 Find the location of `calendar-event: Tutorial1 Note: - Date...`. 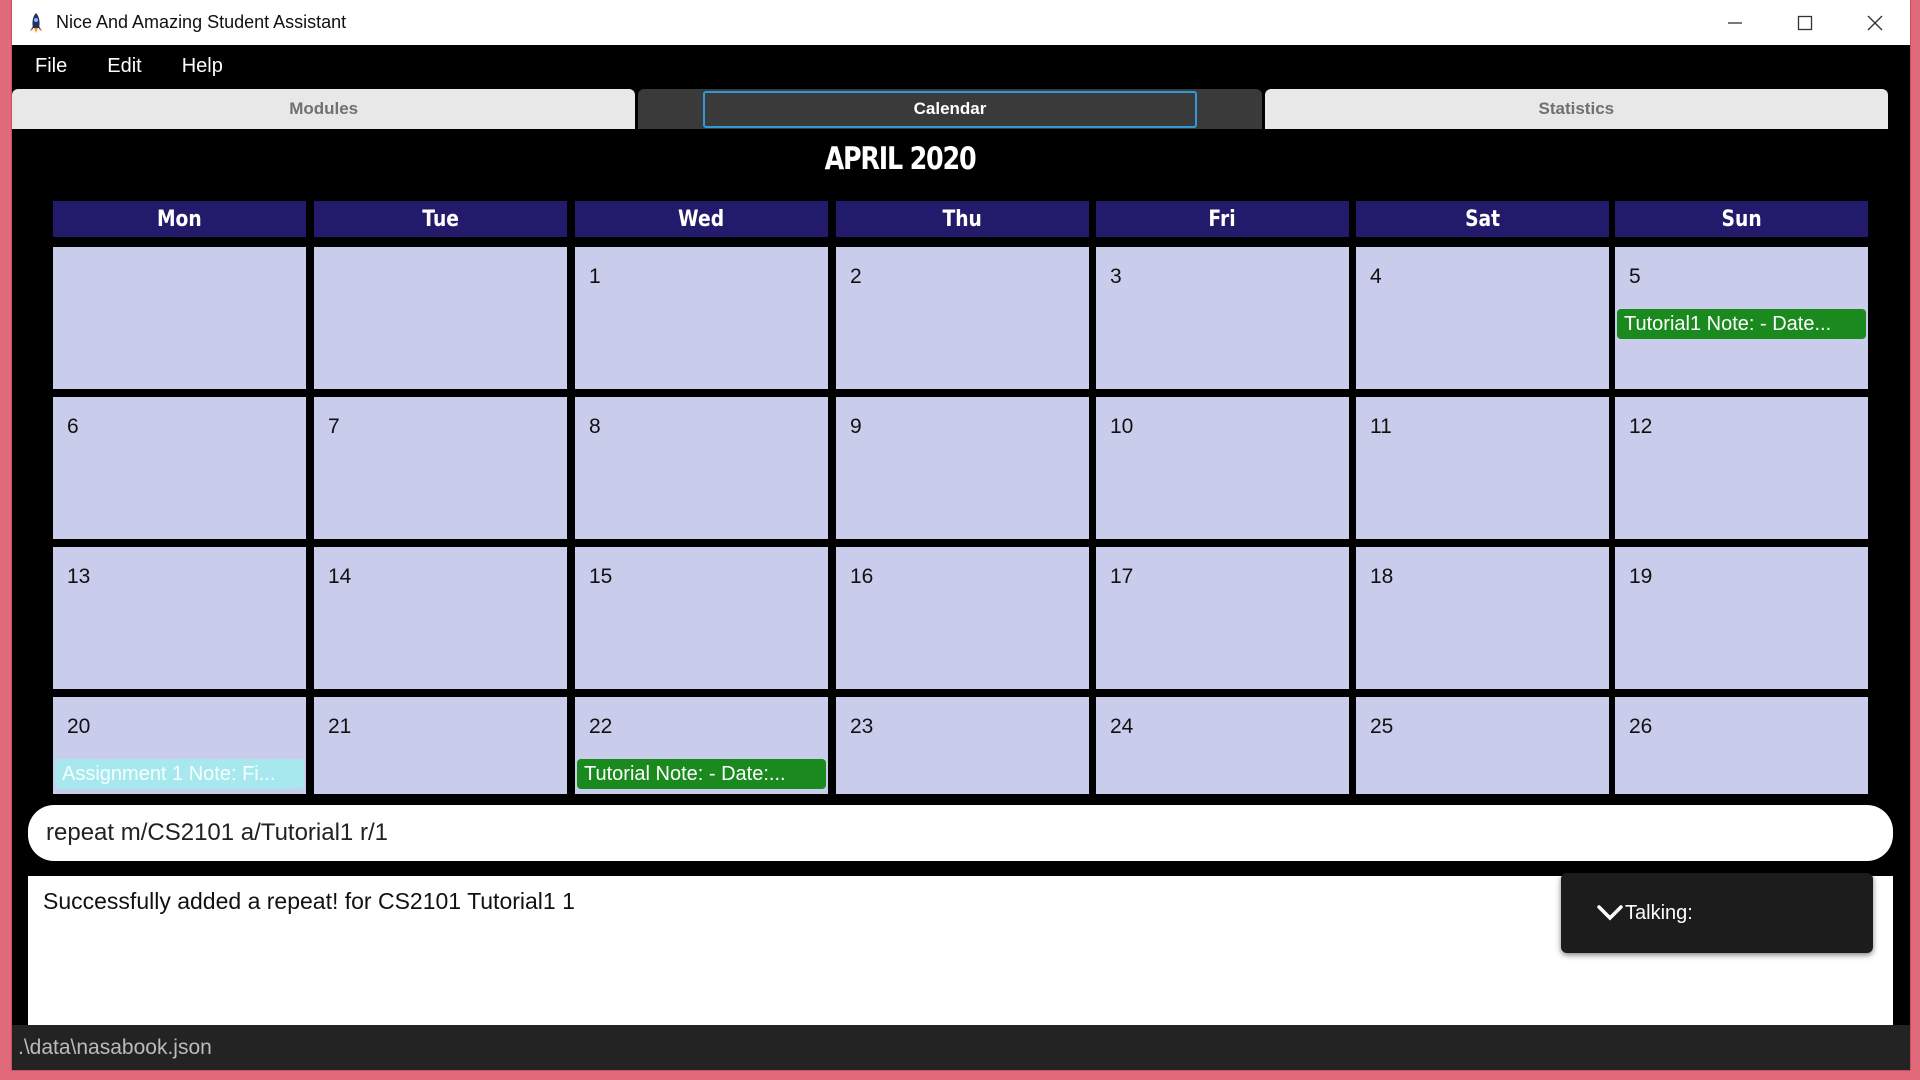

calendar-event: Tutorial1 Note: - Date... is located at coordinates (1741, 324).